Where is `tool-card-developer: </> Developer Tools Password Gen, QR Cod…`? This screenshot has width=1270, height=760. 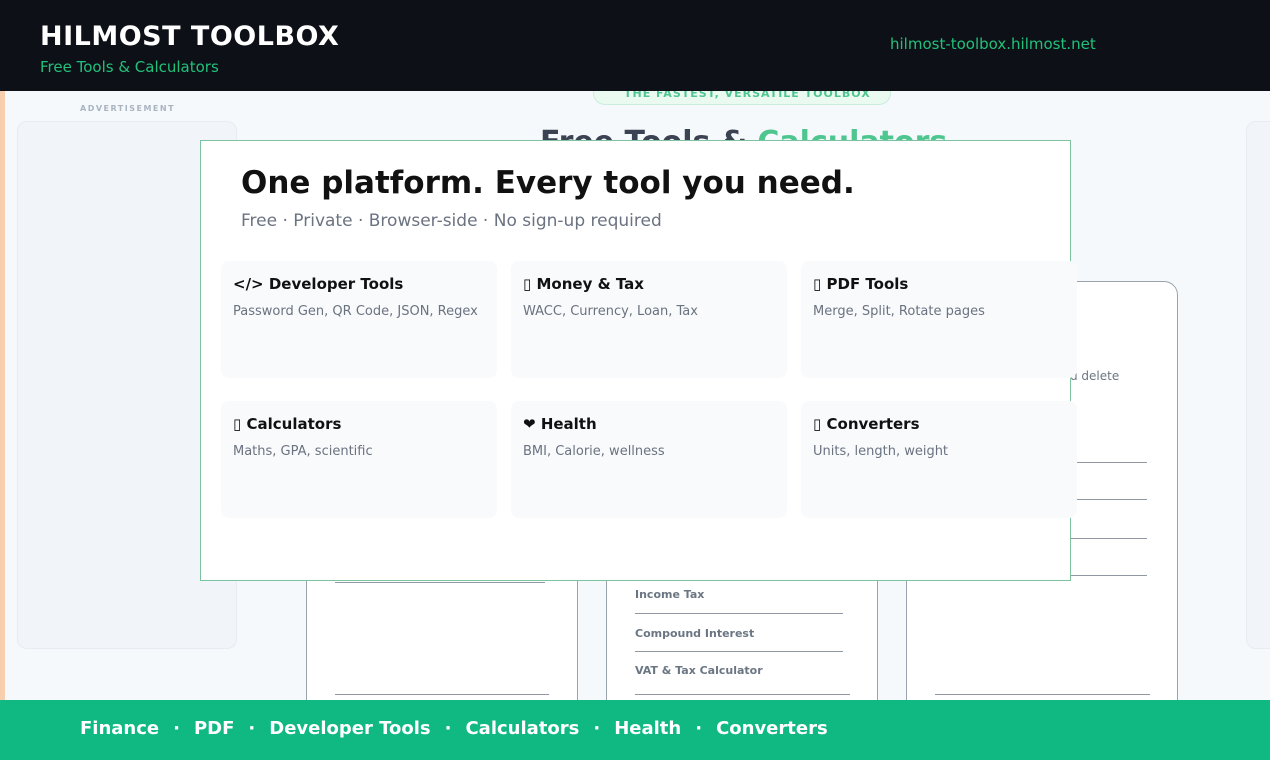
tool-card-developer: </> Developer Tools Password Gen, QR Cod… is located at coordinates (359, 319).